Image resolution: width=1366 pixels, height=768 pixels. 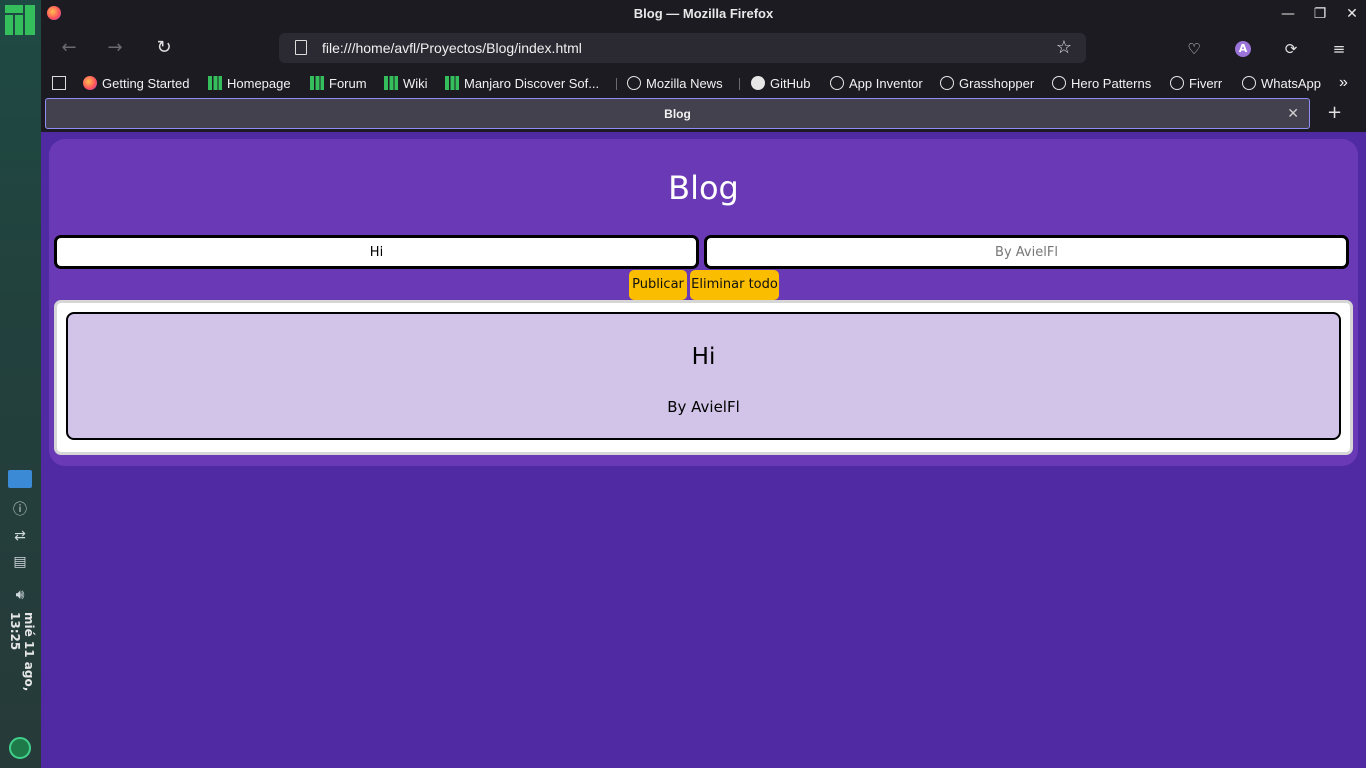 I want to click on bookmark-hero-patterns: Hero Patterns, so click(x=1101, y=83).